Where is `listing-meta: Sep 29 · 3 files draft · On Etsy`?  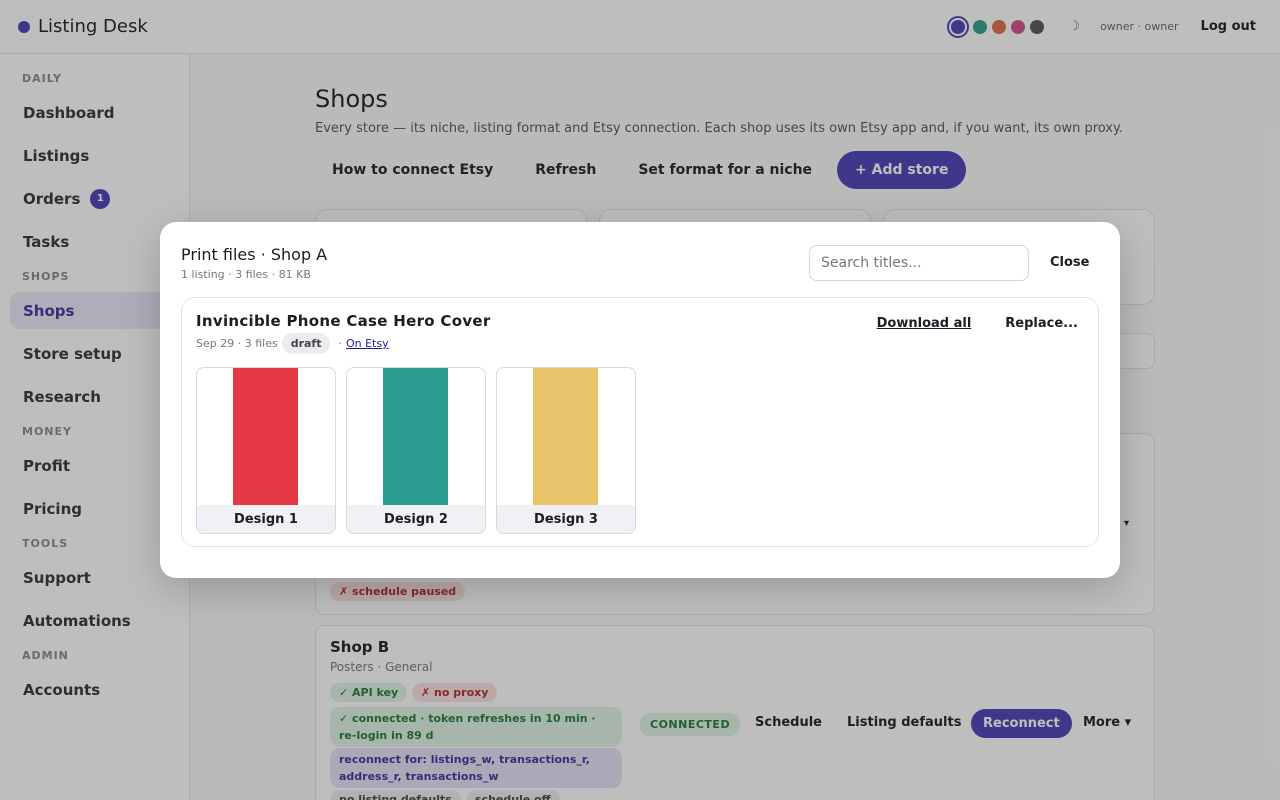
listing-meta: Sep 29 · 3 files draft · On Etsy is located at coordinates (292, 343).